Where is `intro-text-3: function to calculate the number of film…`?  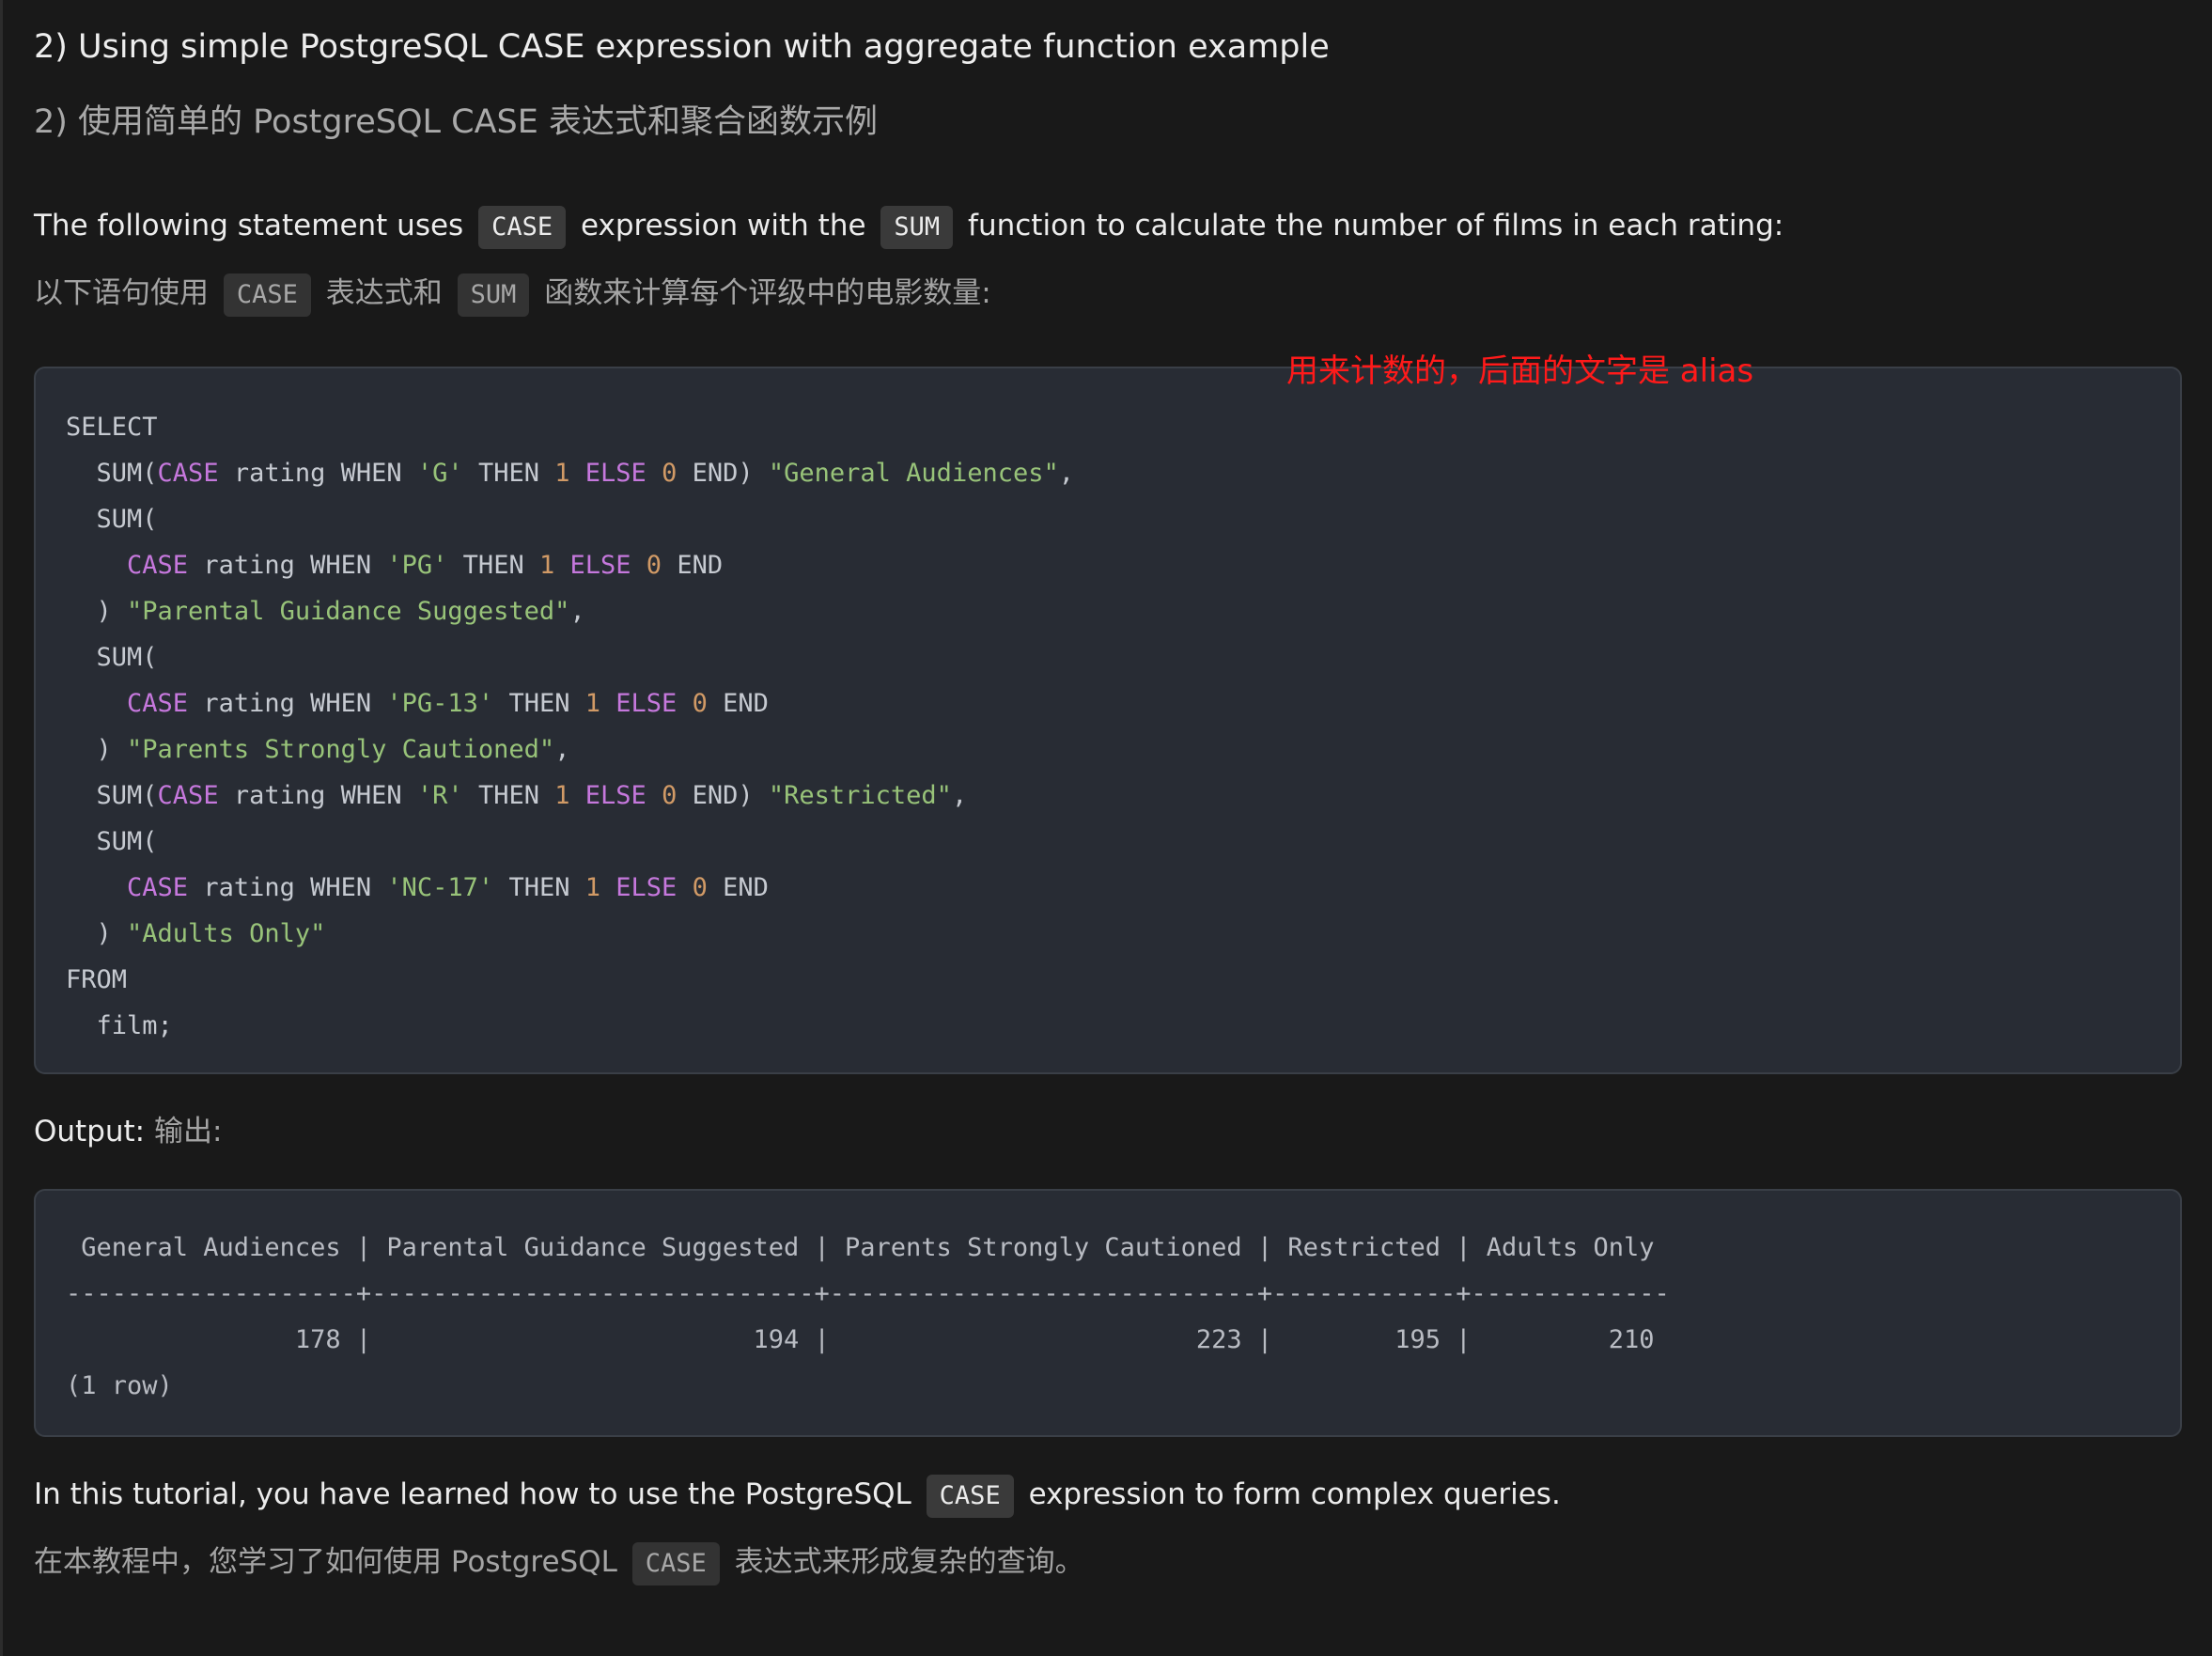 intro-text-3: function to calculate the number of film… is located at coordinates (1376, 225).